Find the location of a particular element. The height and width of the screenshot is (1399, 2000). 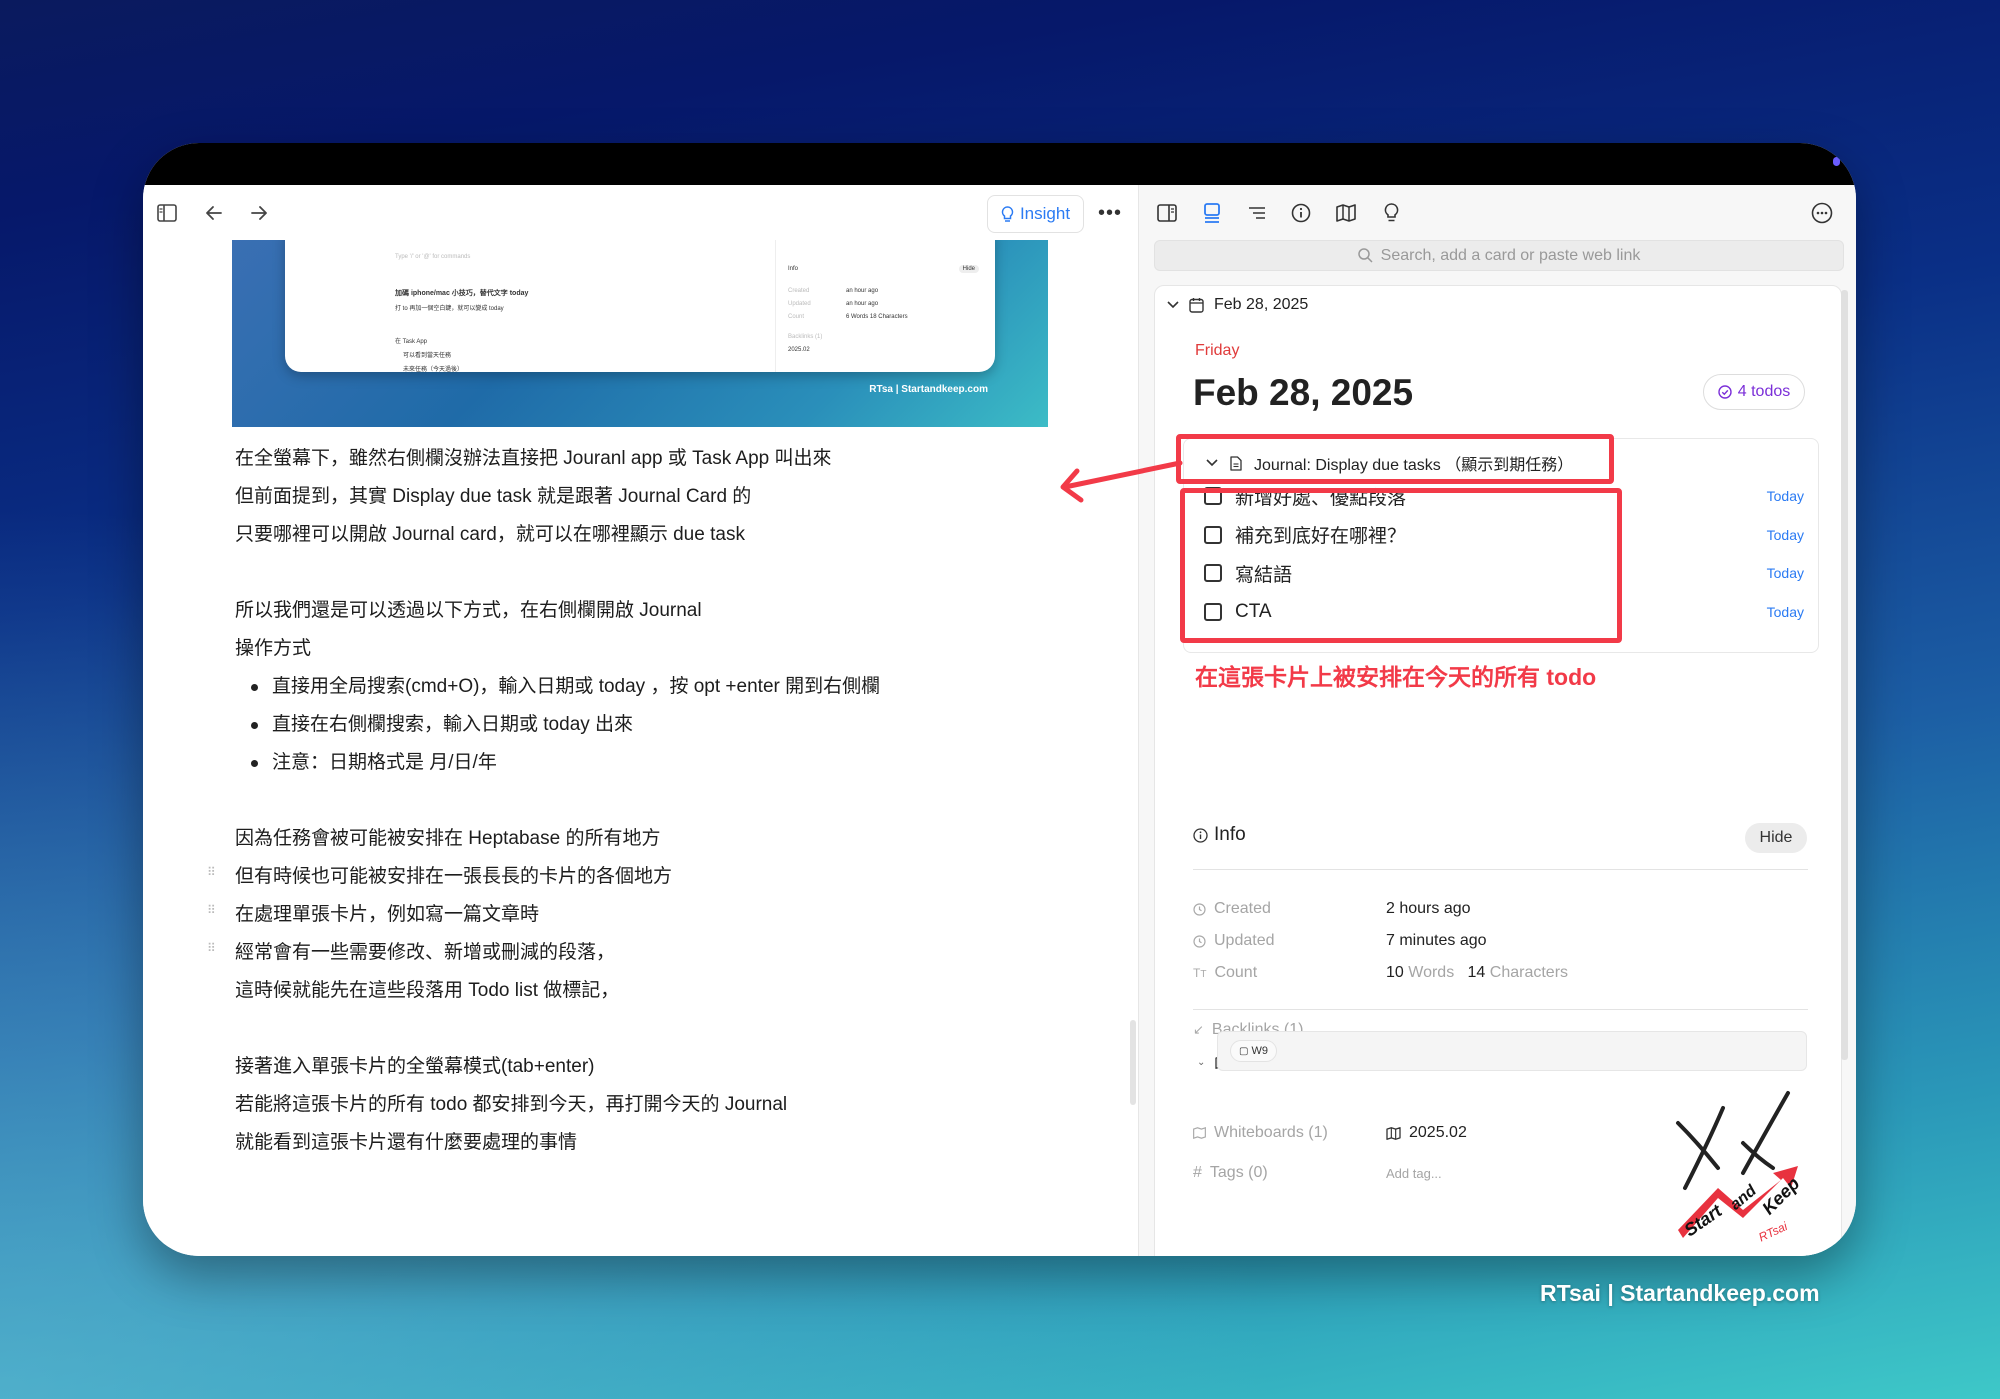

editor-scrollbar is located at coordinates (1133, 1062).